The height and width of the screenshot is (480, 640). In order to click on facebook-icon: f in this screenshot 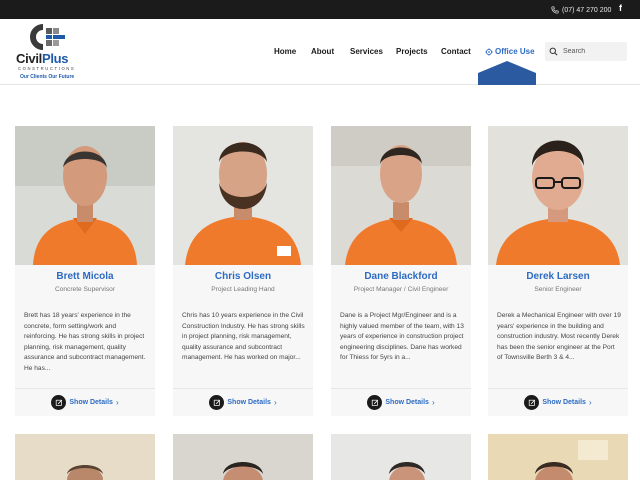, I will do `click(620, 8)`.